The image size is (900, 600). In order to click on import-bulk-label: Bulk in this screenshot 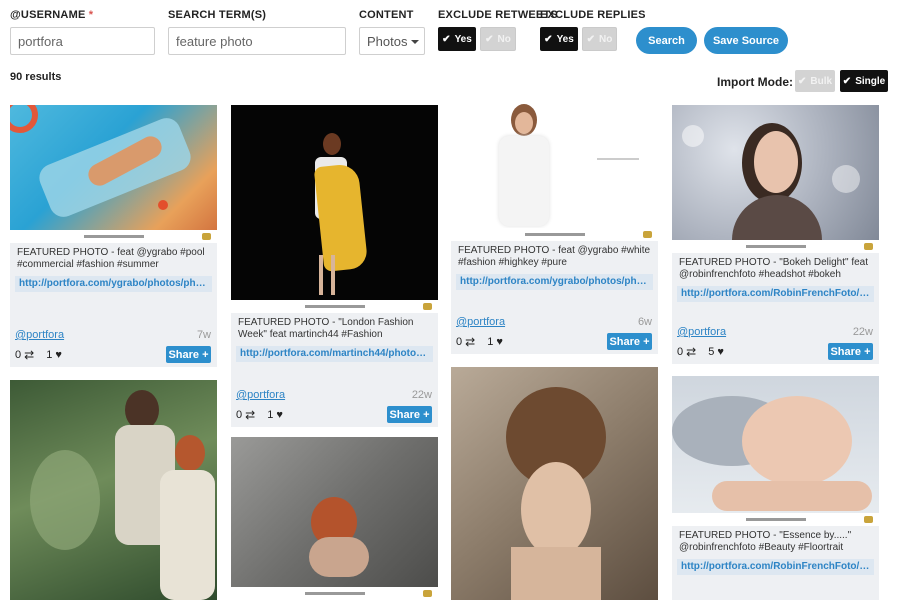, I will do `click(821, 81)`.